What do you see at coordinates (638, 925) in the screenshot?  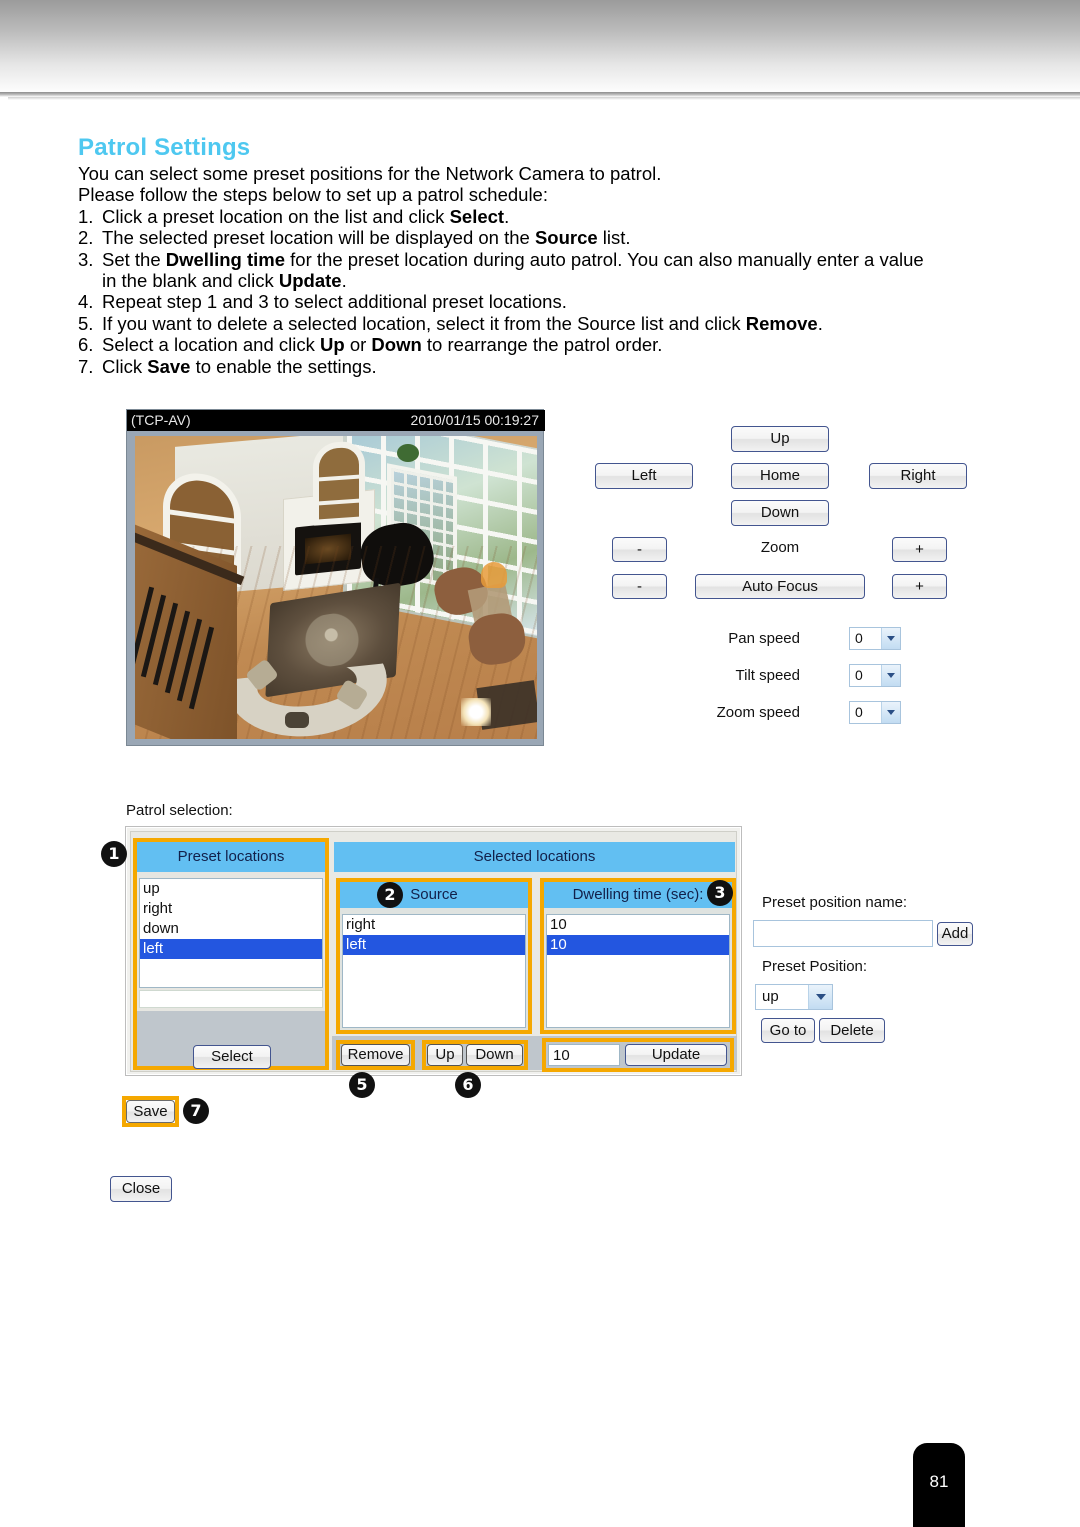 I see `list-item: 10` at bounding box center [638, 925].